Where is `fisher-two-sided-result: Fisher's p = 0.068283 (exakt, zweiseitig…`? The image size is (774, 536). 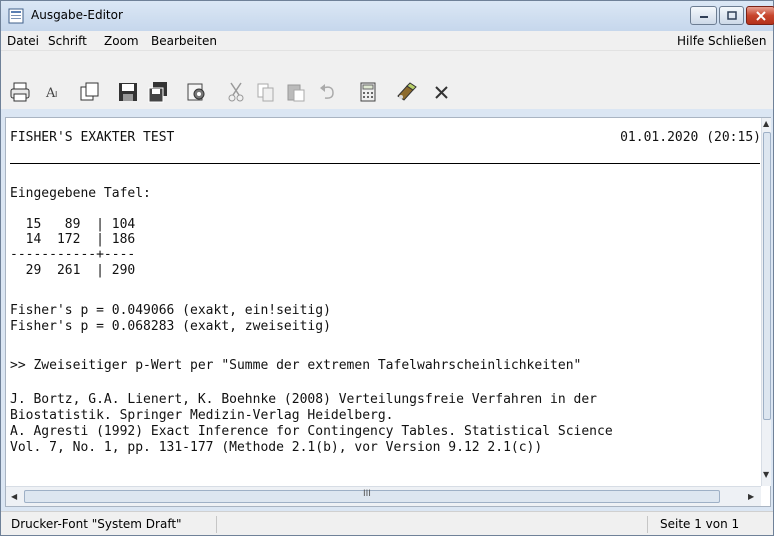
fisher-two-sided-result: Fisher's p = 0.068283 (exakt, zweiseitig… is located at coordinates (170, 326).